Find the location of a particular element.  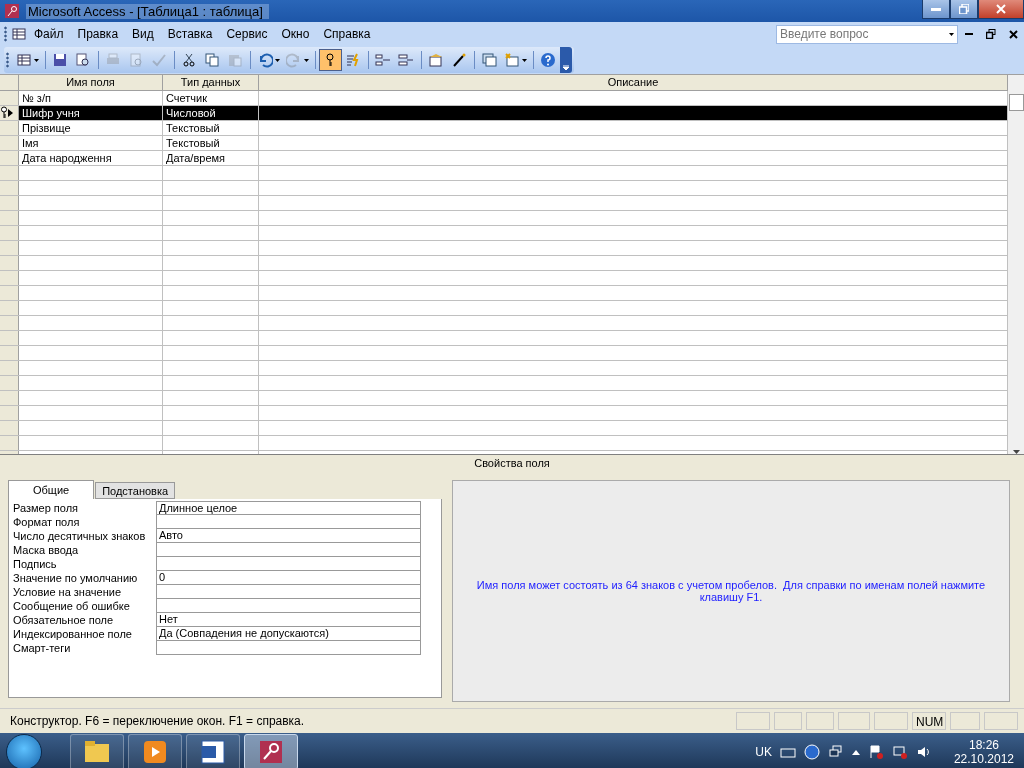

help-text: Имя поля может состоять из 64 знаков с учетом пробелов. Для справки по именам полей нажмите клавишу F1. is located at coordinates (731, 591).